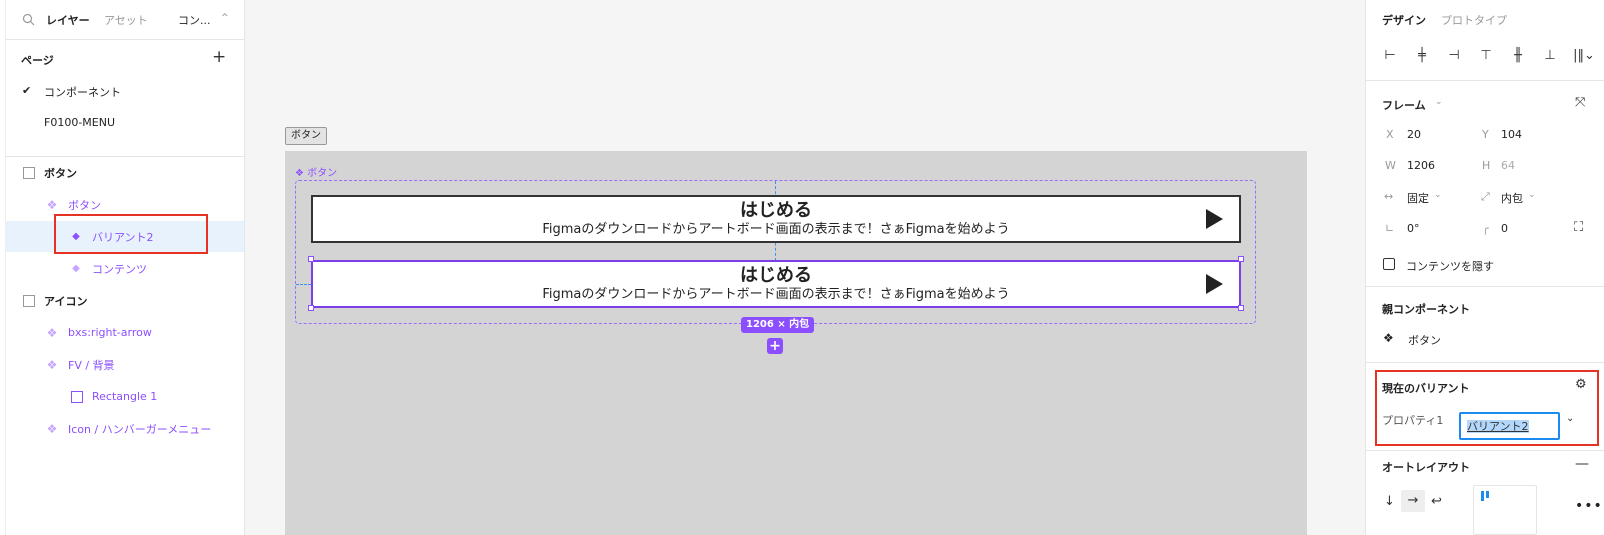  Describe the element at coordinates (1550, 55) in the screenshot. I see `align-bottom-icon: ⊥` at that location.